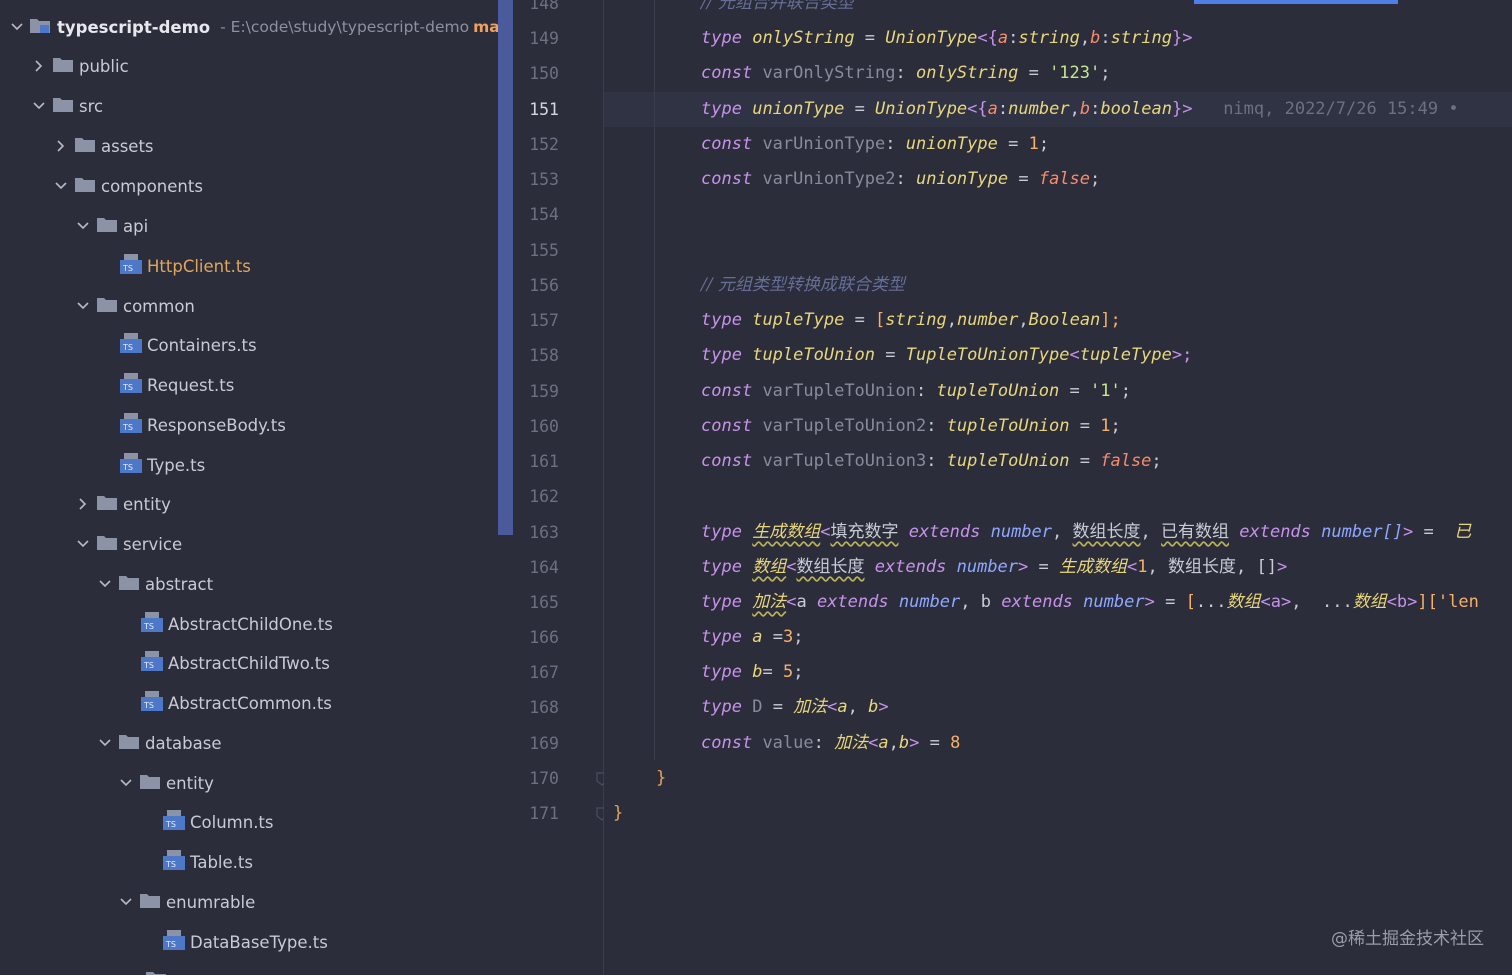 The width and height of the screenshot is (1512, 975). Describe the element at coordinates (921, 109) in the screenshot. I see `type-ref: UnionType` at that location.